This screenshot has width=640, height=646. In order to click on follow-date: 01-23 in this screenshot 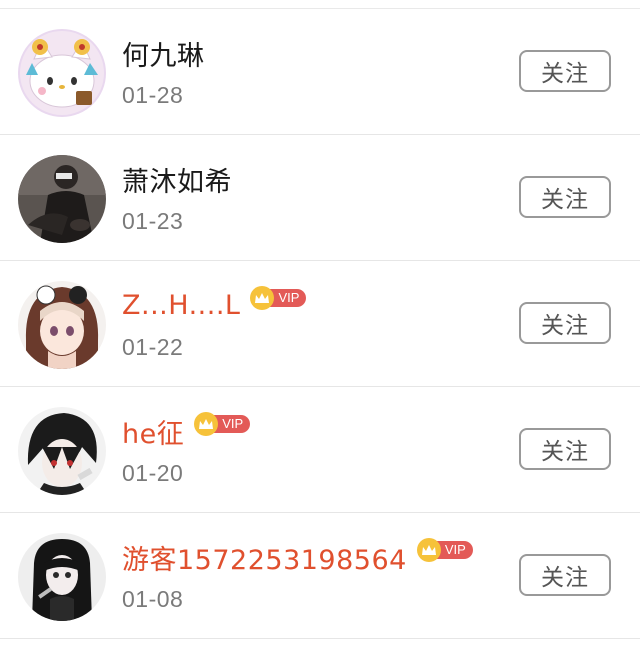, I will do `click(153, 221)`.